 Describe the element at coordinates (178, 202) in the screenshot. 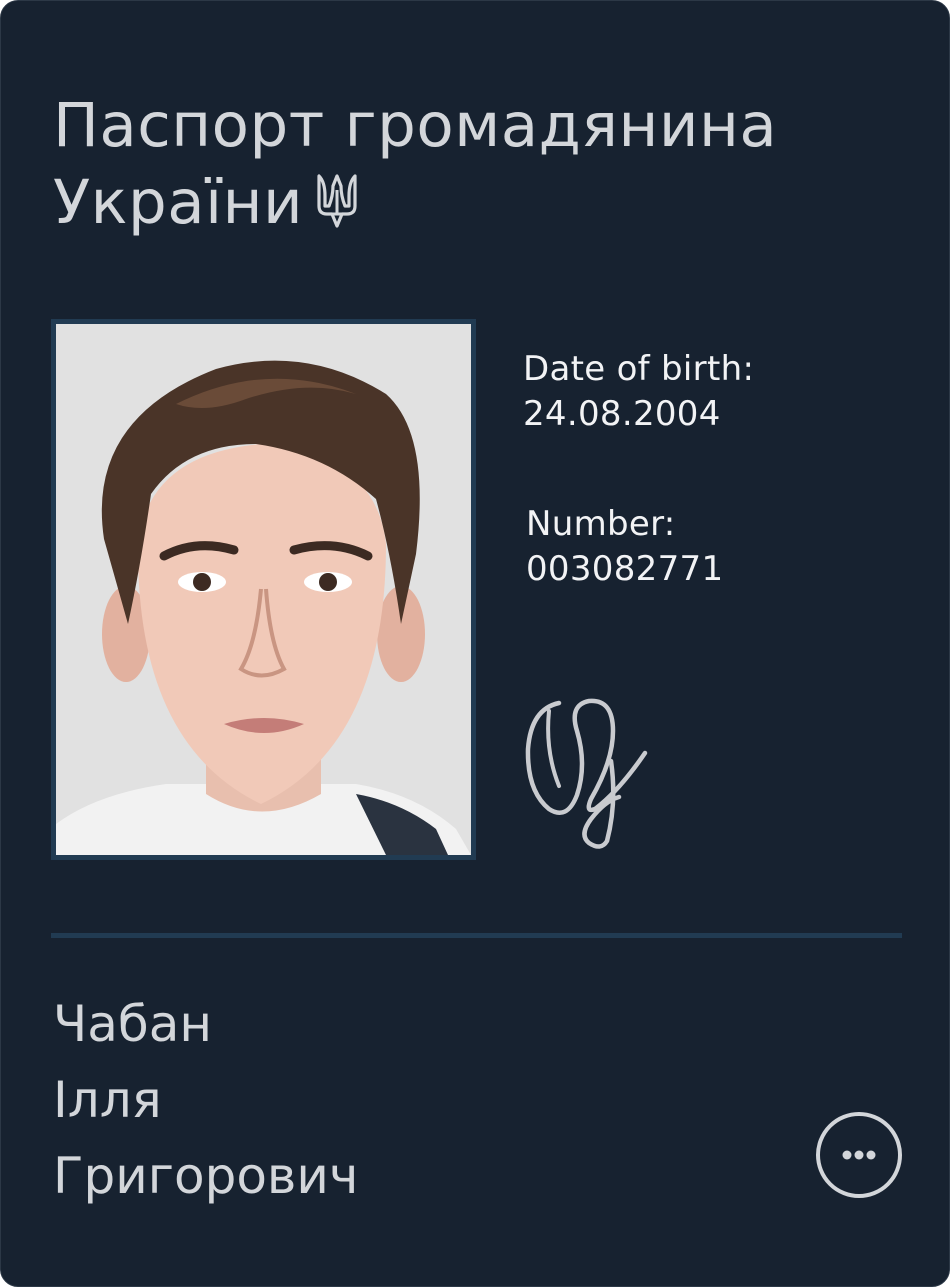

I see `document-title-line2: України` at that location.